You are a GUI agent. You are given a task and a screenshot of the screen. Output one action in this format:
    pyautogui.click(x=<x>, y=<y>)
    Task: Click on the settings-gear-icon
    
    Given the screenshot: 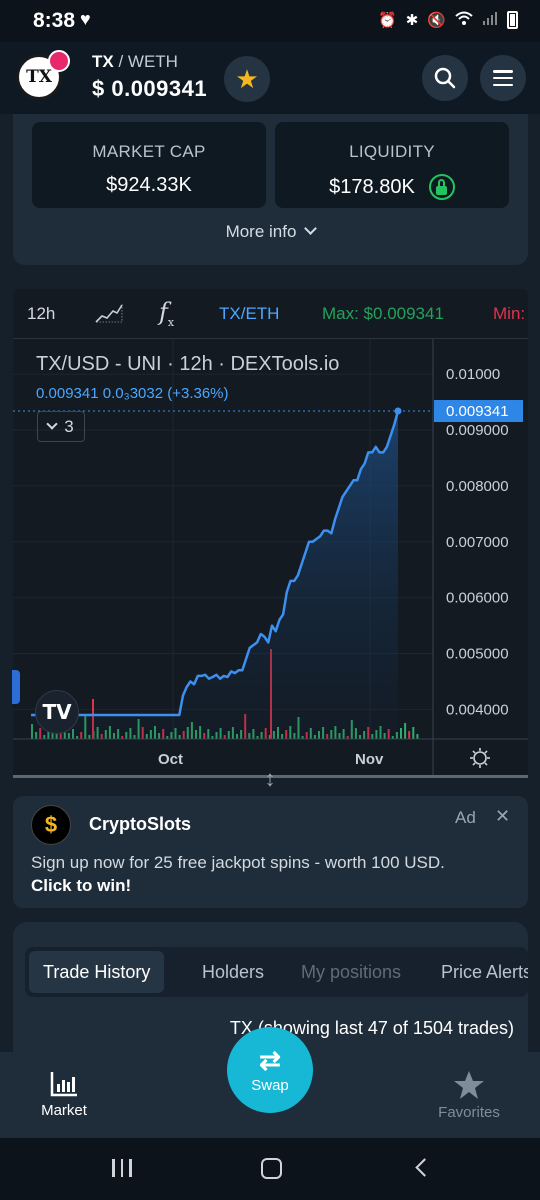 What is the action you would take?
    pyautogui.click(x=480, y=758)
    